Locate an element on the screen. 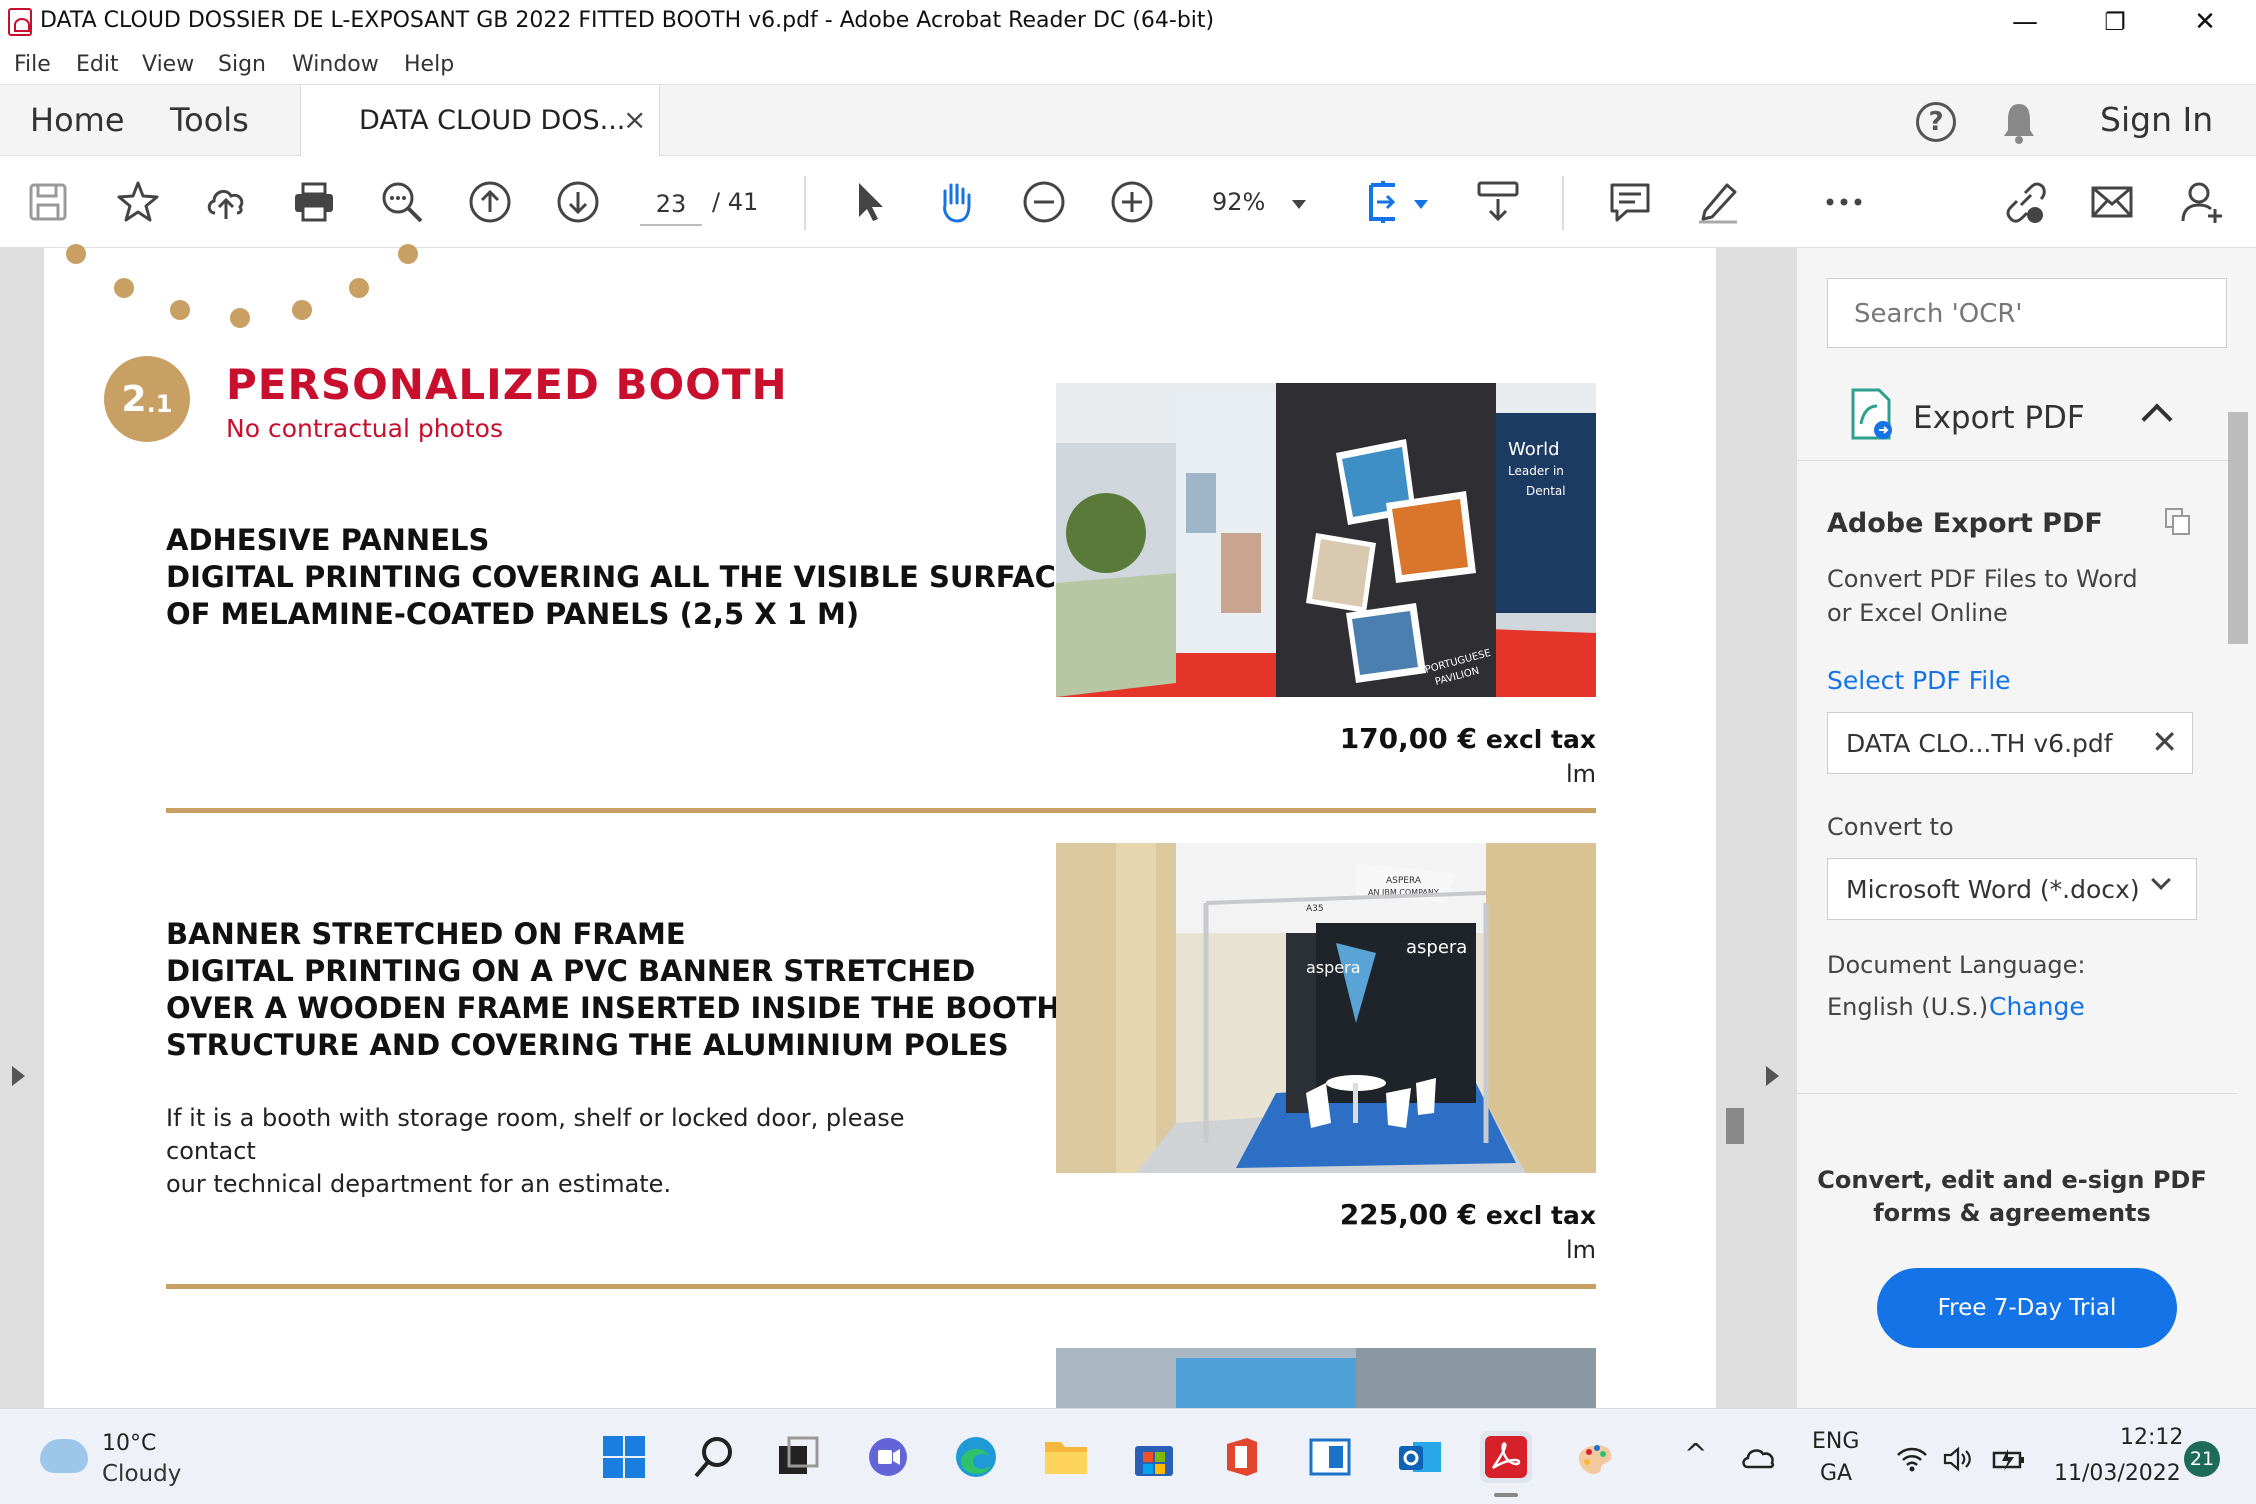 The height and width of the screenshot is (1504, 2256). tab-tools: Tools is located at coordinates (209, 120).